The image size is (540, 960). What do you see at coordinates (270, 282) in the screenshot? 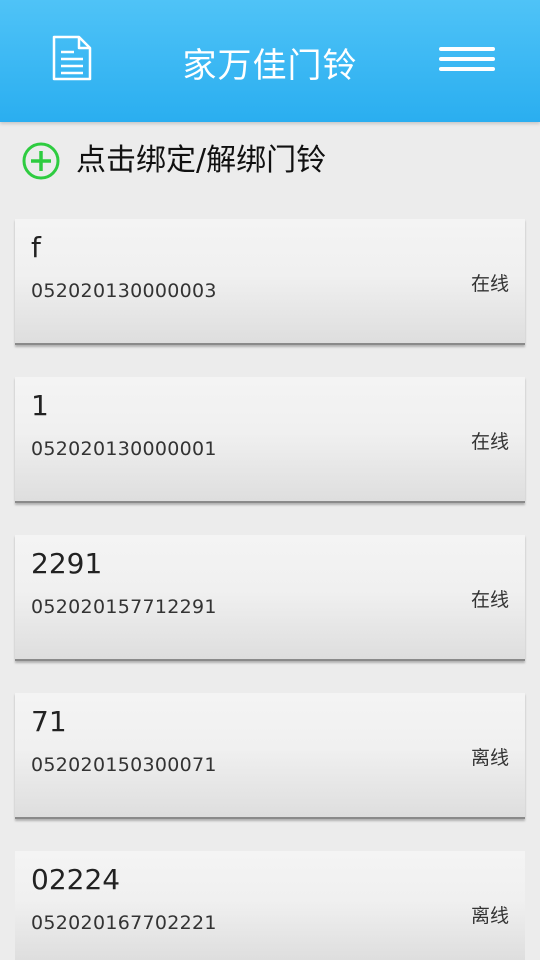
I see `device-card: f 052020130000003 在线` at bounding box center [270, 282].